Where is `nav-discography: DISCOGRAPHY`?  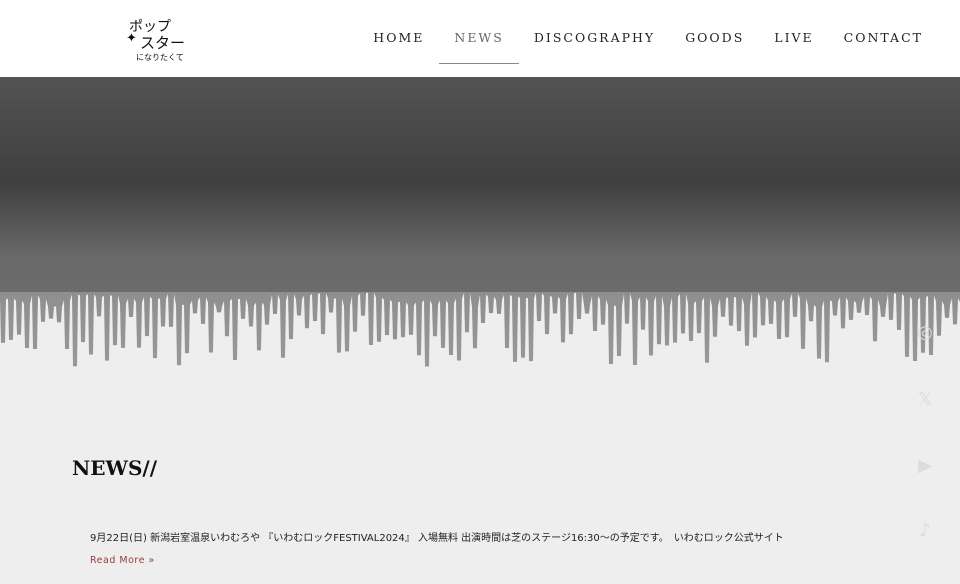 nav-discography: DISCOGRAPHY is located at coordinates (594, 42).